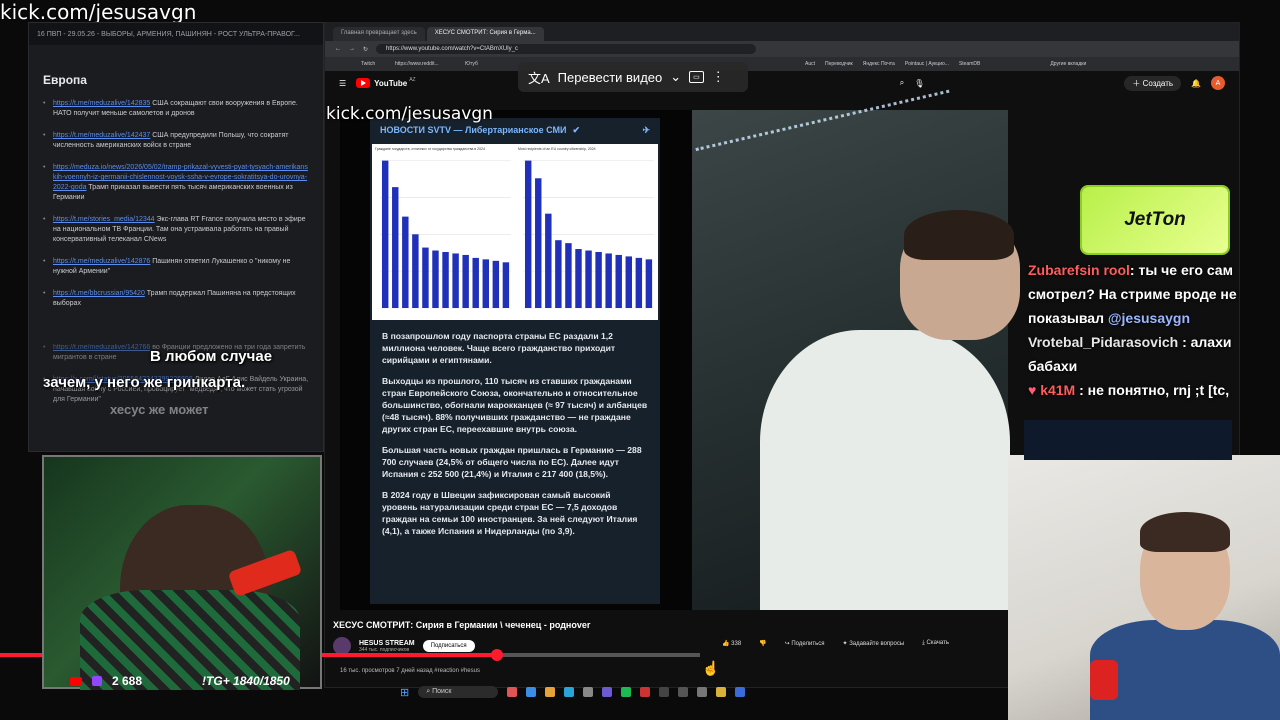 The image size is (1280, 720). What do you see at coordinates (159, 409) in the screenshot?
I see `subtitle-line-faint: хесус же может` at bounding box center [159, 409].